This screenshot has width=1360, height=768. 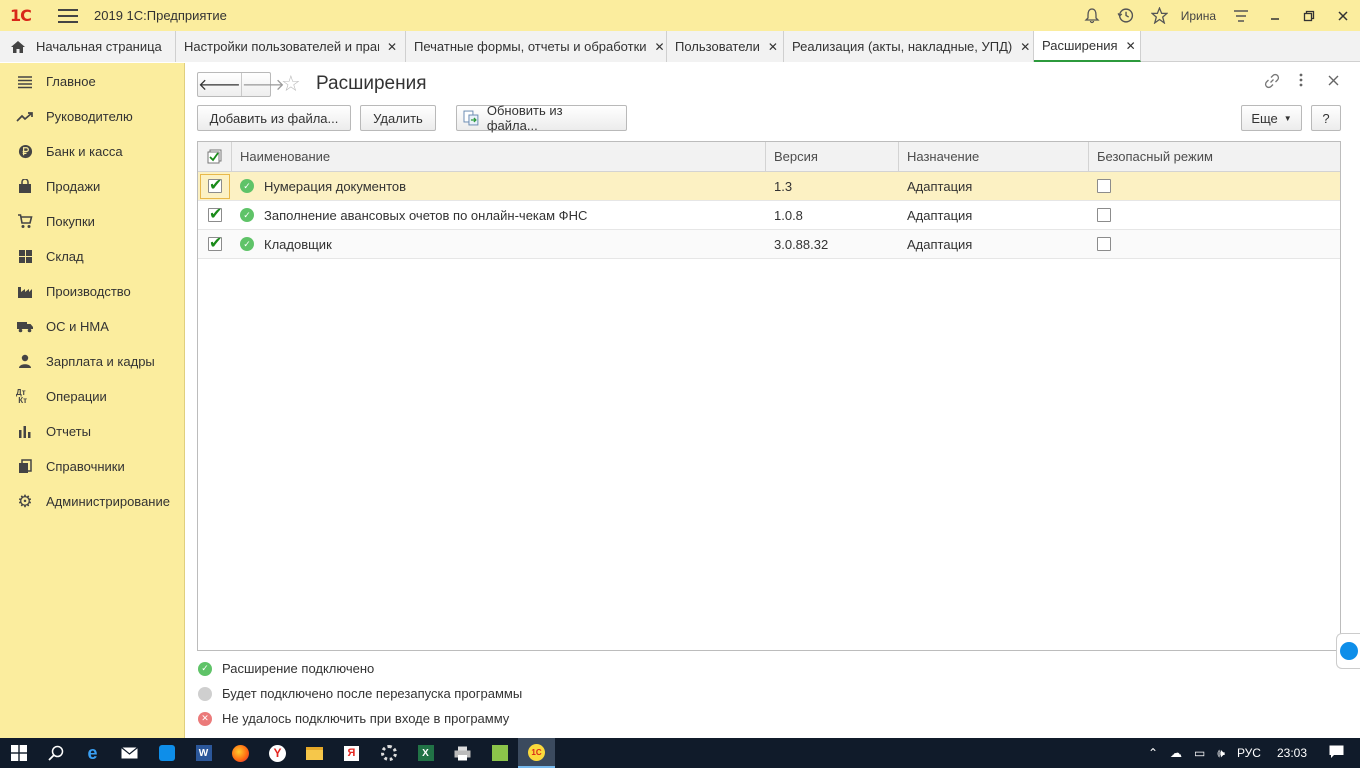 I want to click on sidebar-item-purchases: Покупки, so click(x=92, y=221).